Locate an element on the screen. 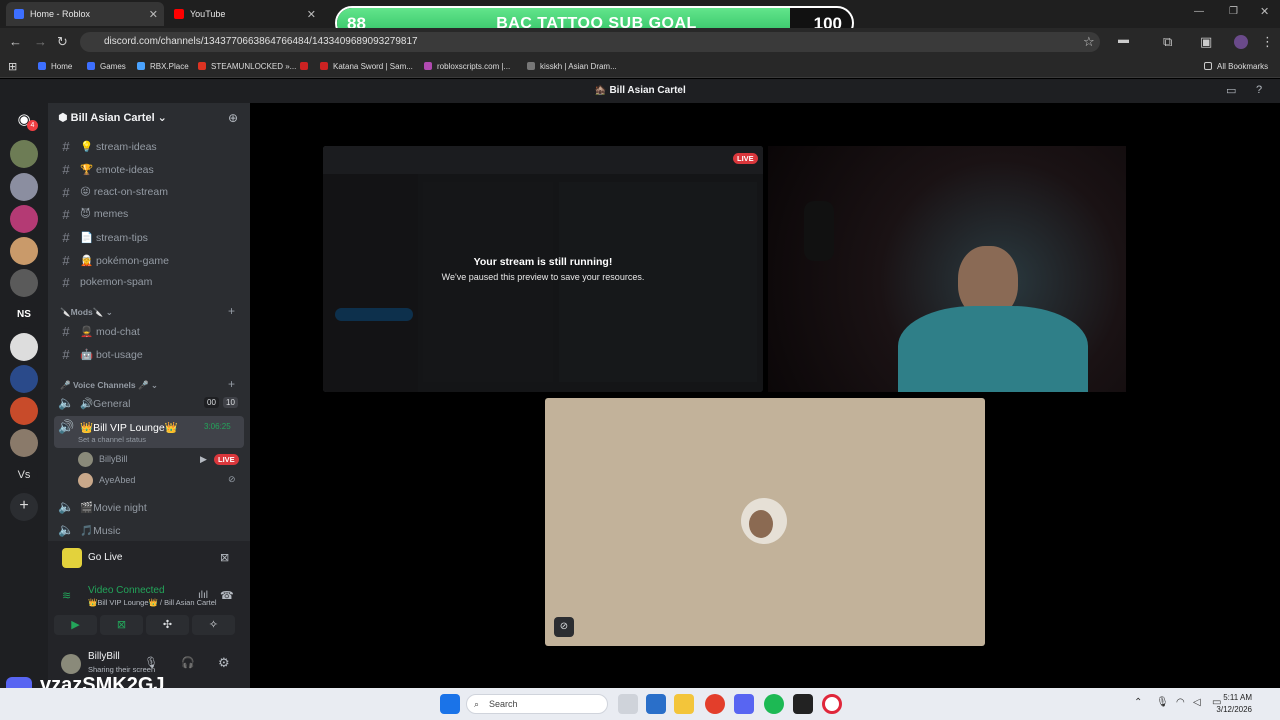 Image resolution: width=1280 pixels, height=720 pixels. spotify-icon is located at coordinates (774, 704).